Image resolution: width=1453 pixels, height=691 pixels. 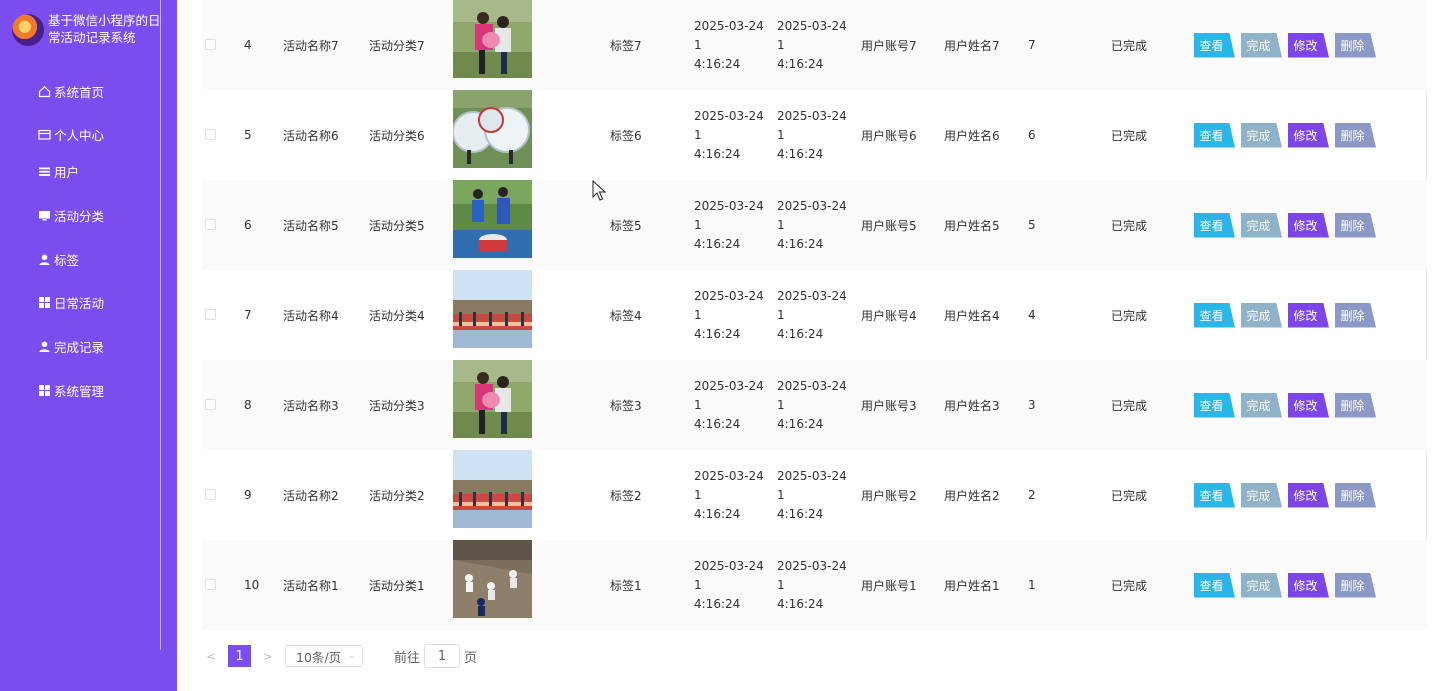 What do you see at coordinates (79, 216) in the screenshot?
I see `sidebar-item-label: 活动分类` at bounding box center [79, 216].